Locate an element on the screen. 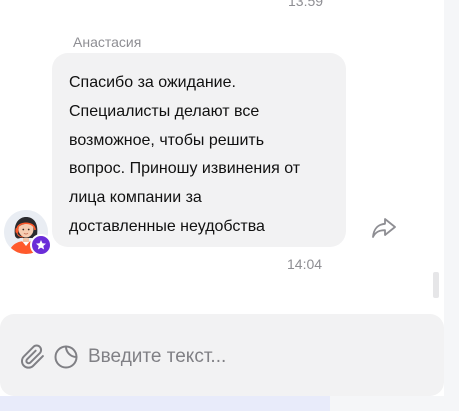  message-line: Специалисты делают все is located at coordinates (164, 111).